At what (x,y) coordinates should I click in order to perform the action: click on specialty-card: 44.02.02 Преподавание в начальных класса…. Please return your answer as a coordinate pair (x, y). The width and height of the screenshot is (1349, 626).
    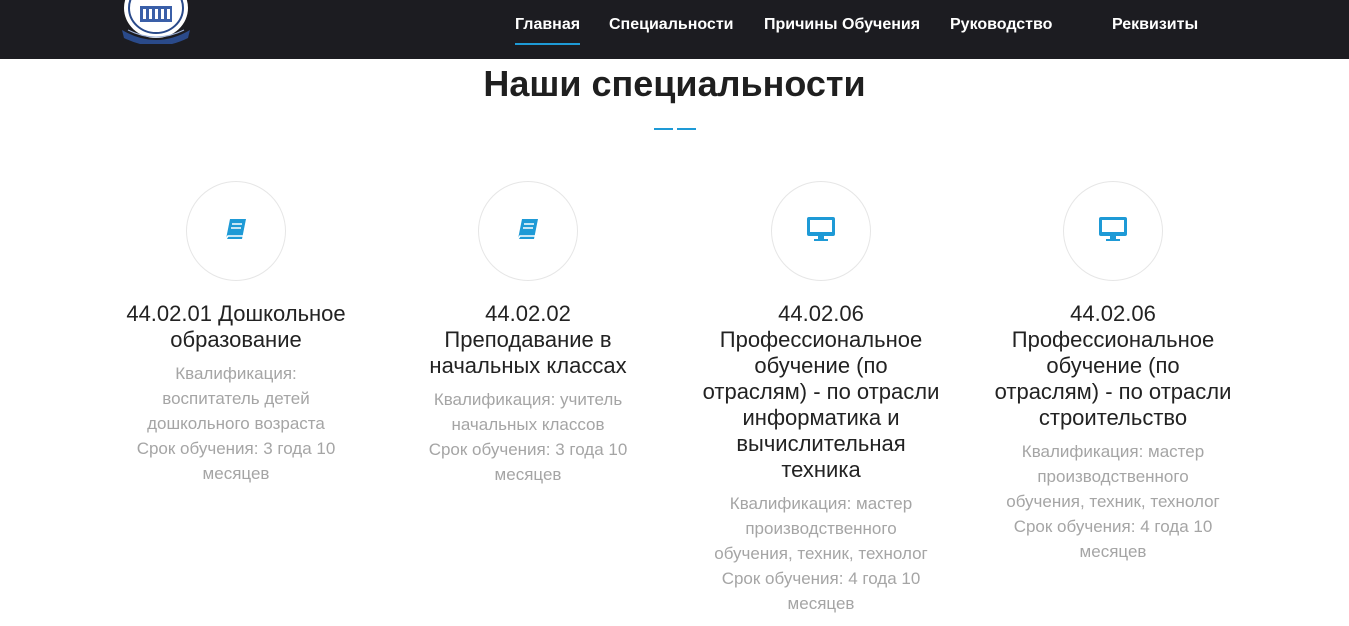
    Looking at the image, I should click on (528, 334).